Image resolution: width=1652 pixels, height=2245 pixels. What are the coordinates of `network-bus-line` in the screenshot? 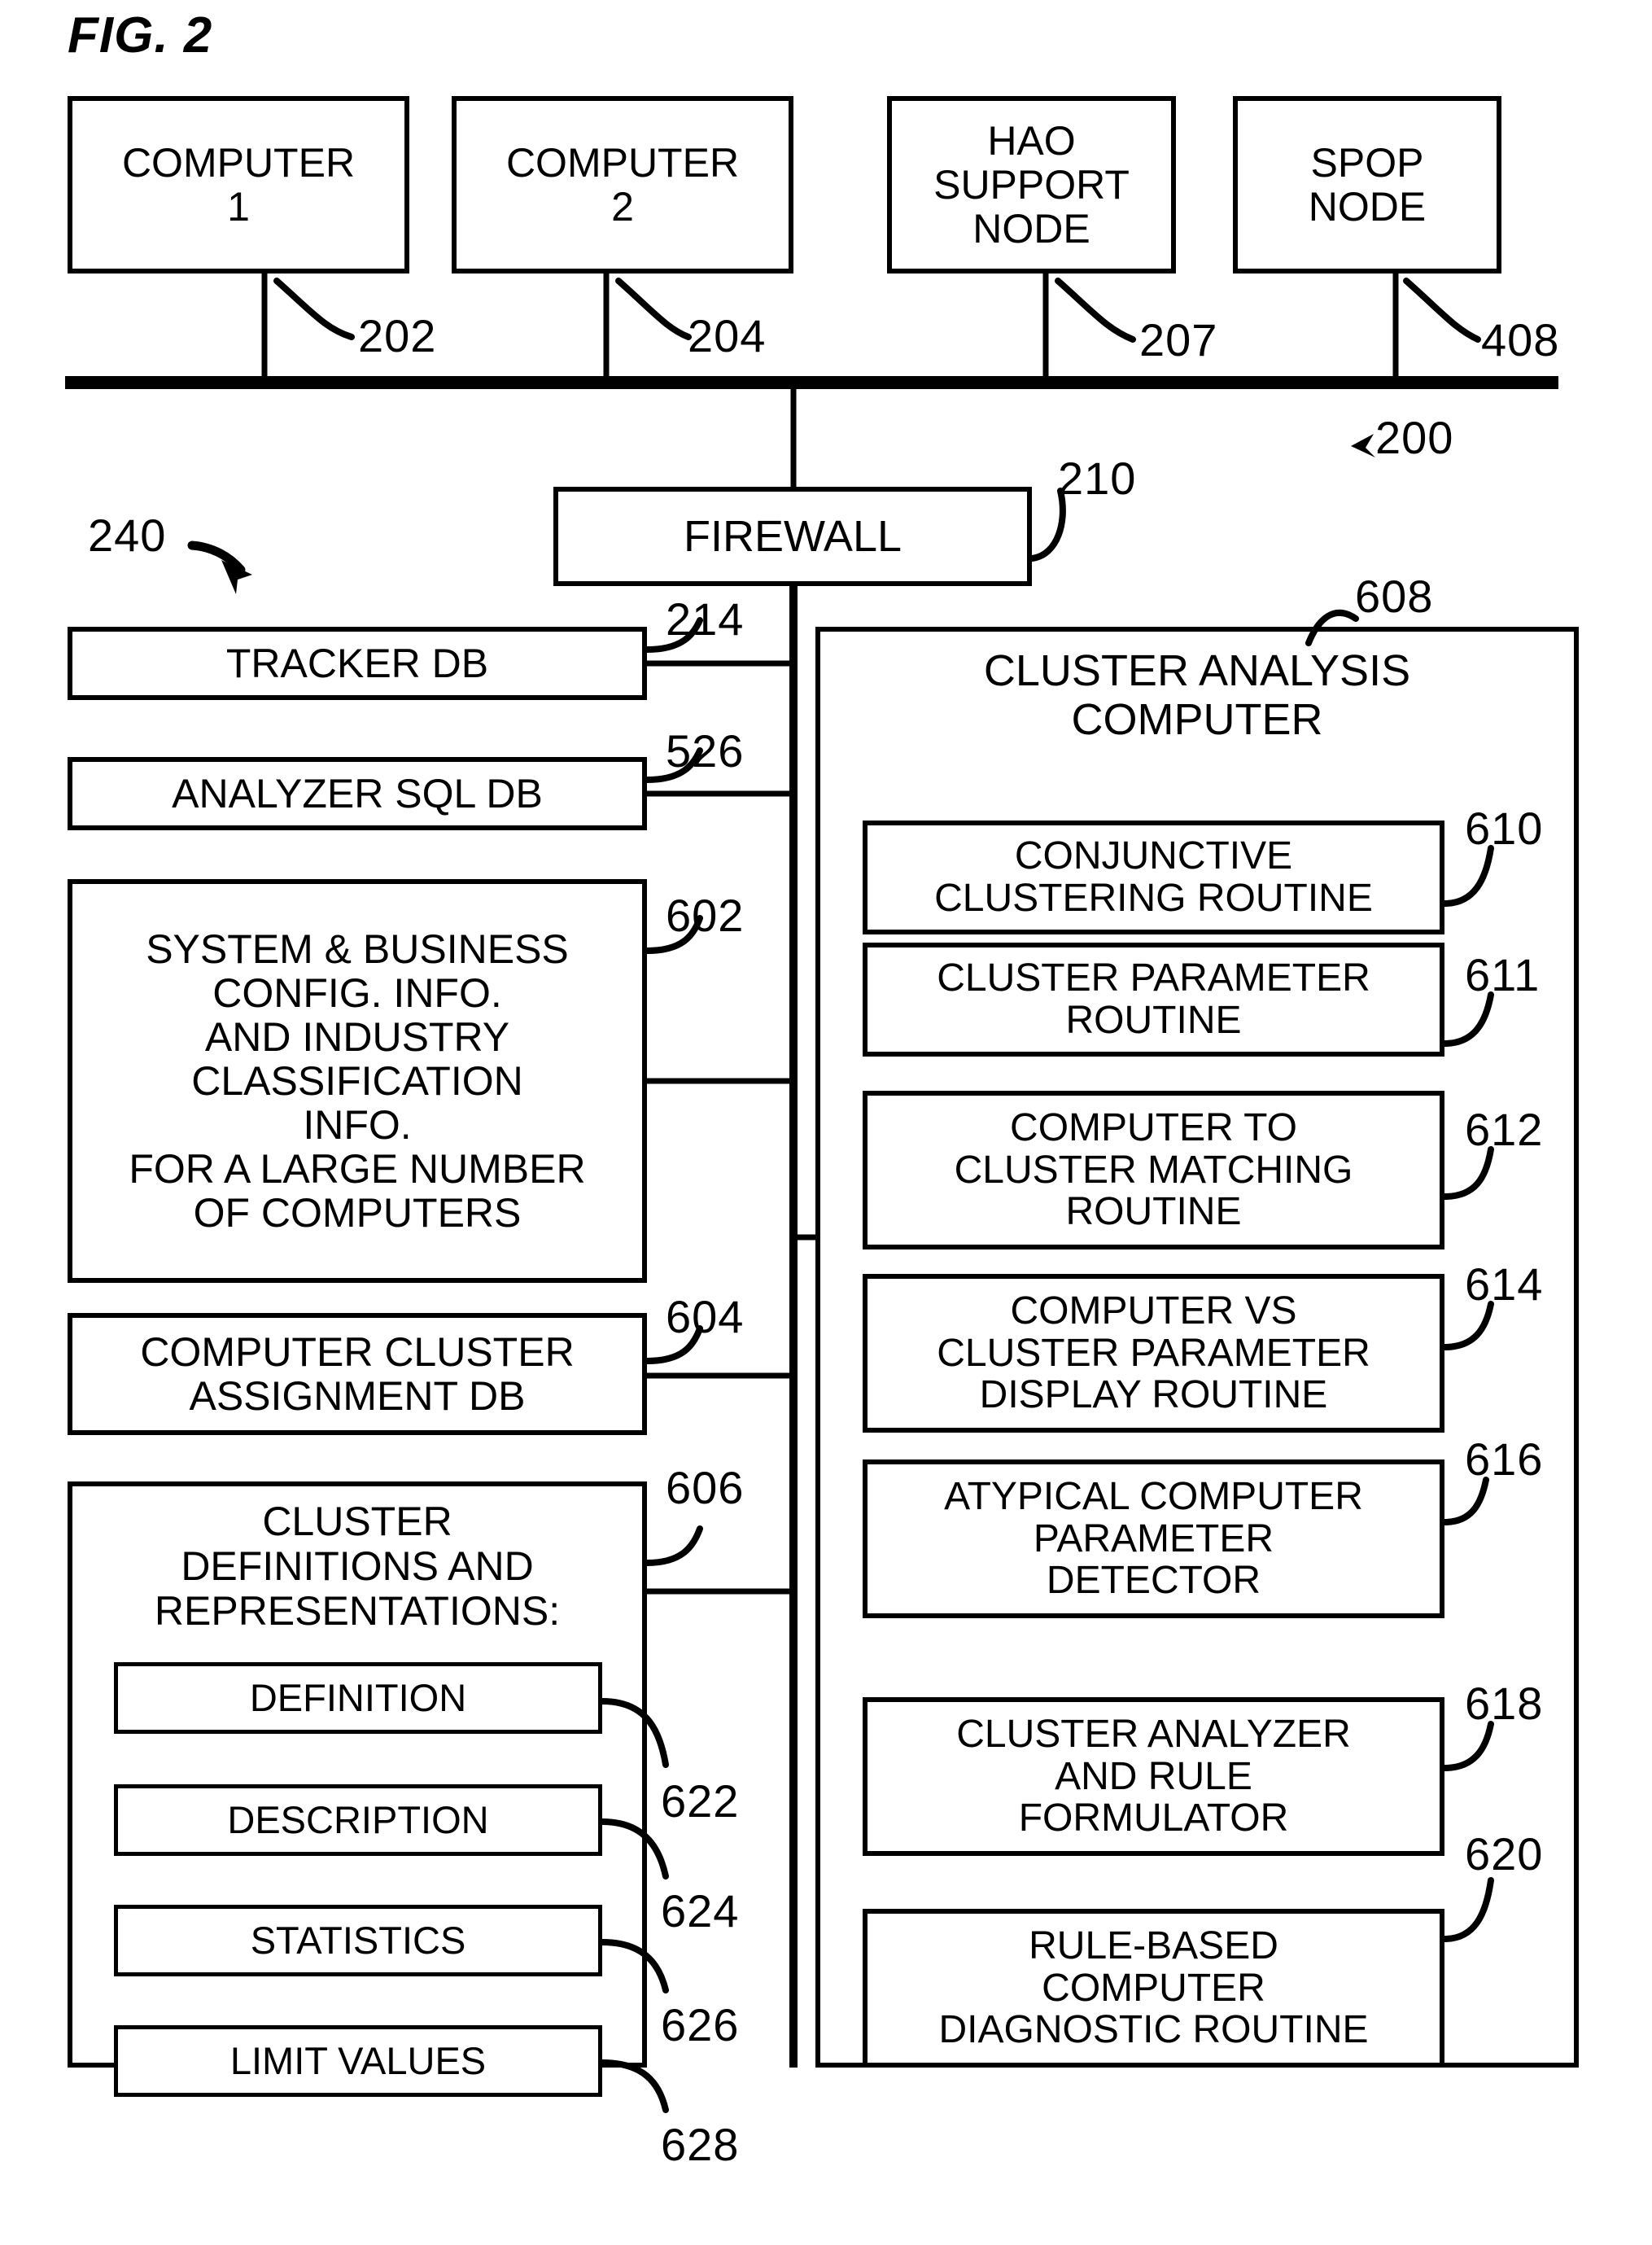 It's located at (811, 382).